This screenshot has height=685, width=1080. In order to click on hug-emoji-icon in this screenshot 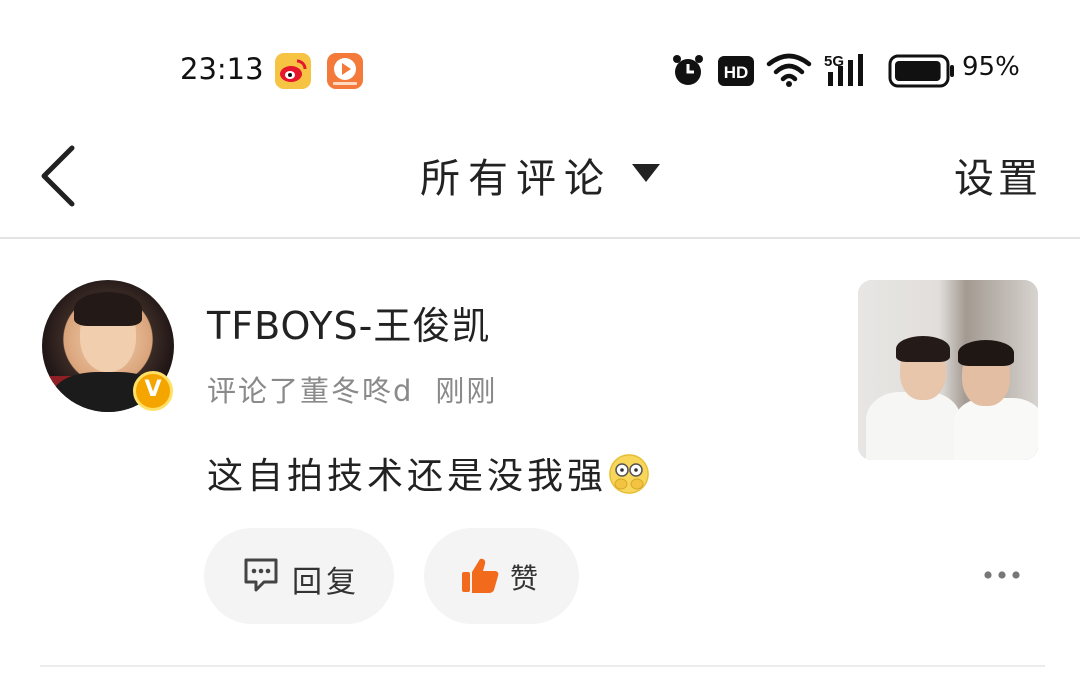, I will do `click(629, 474)`.